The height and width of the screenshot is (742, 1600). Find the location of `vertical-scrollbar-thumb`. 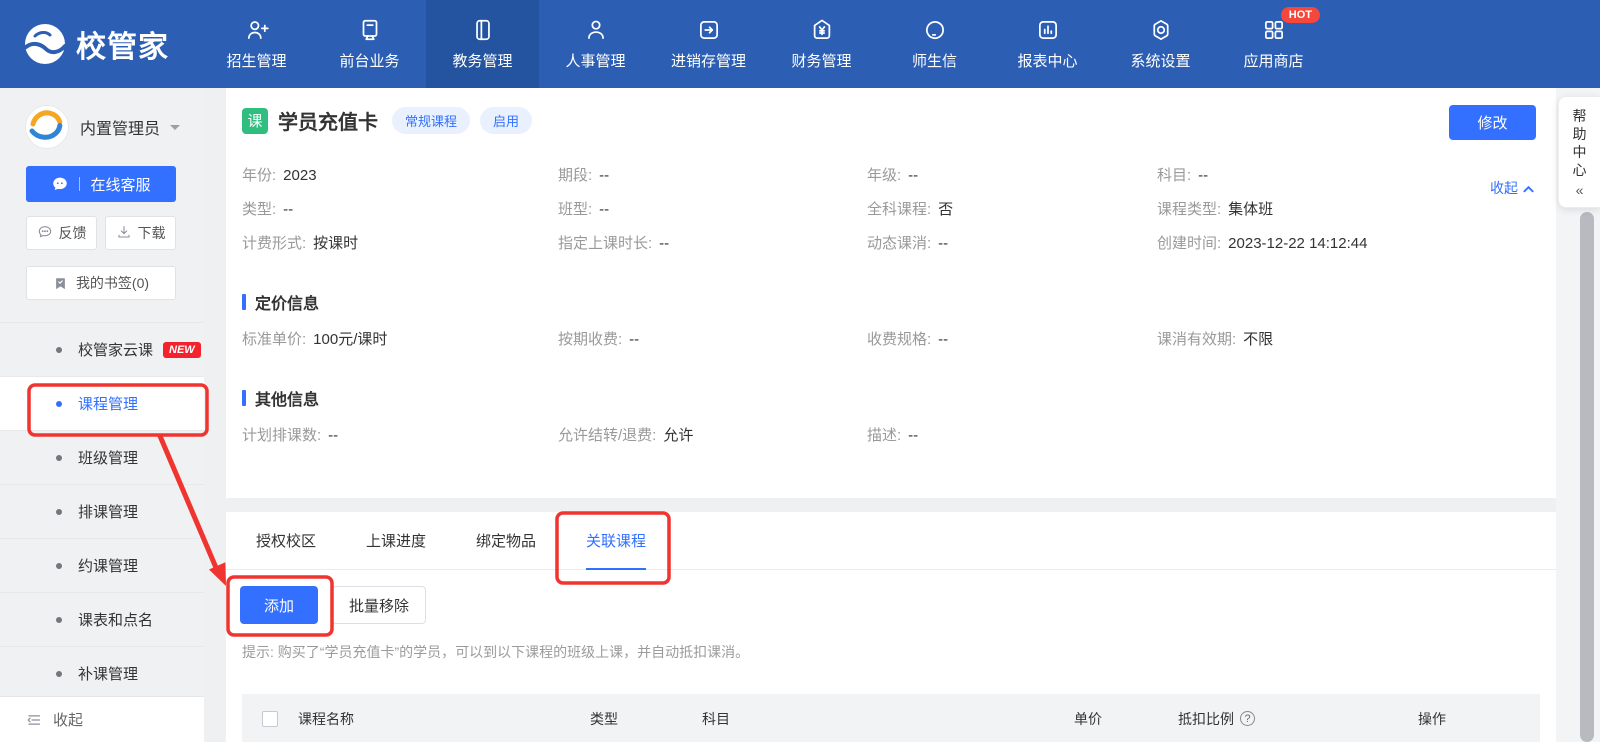

vertical-scrollbar-thumb is located at coordinates (1587, 477).